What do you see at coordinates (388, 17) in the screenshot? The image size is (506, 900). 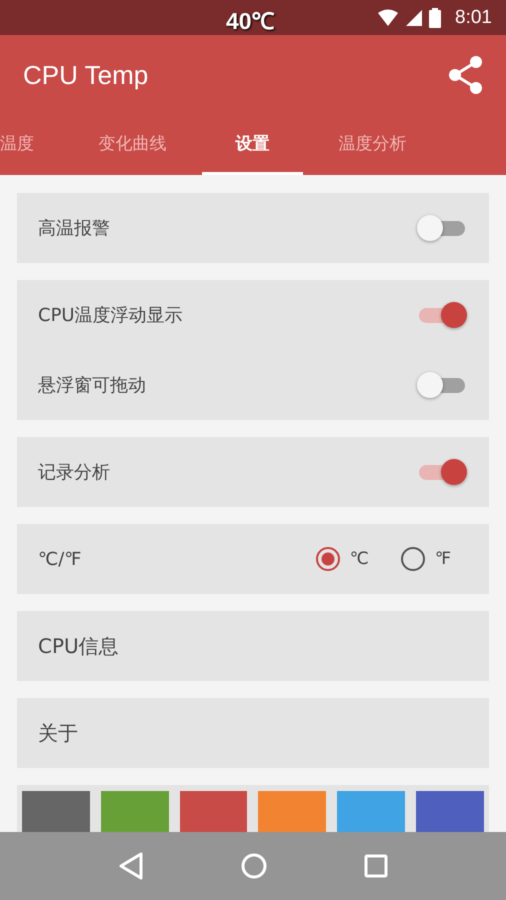 I see `wifi-icon` at bounding box center [388, 17].